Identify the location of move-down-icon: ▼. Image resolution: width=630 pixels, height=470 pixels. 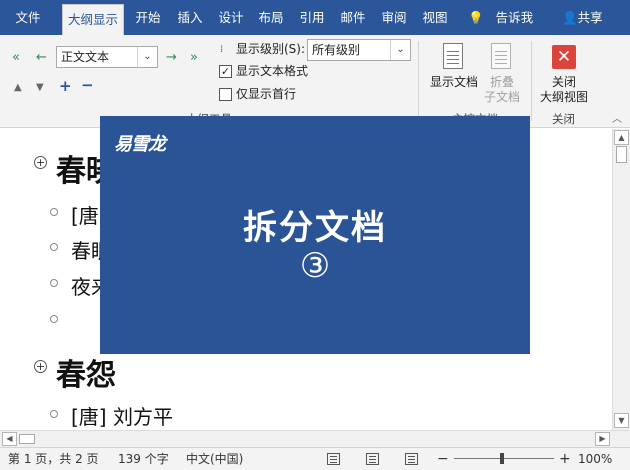
(40, 88).